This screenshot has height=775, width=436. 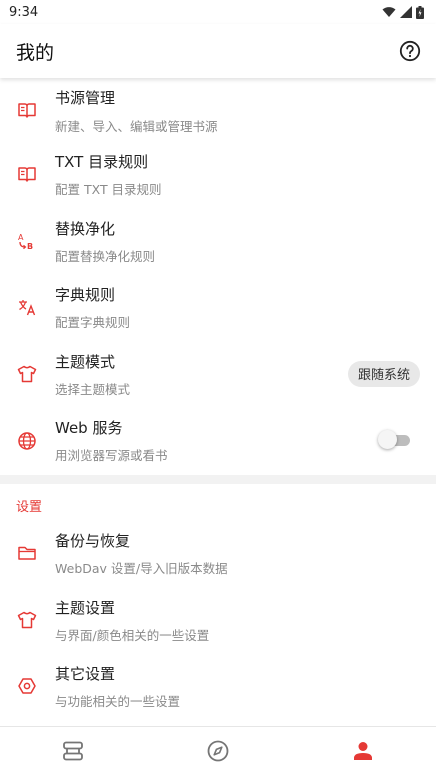 What do you see at coordinates (27, 686) in the screenshot?
I see `settings-icon` at bounding box center [27, 686].